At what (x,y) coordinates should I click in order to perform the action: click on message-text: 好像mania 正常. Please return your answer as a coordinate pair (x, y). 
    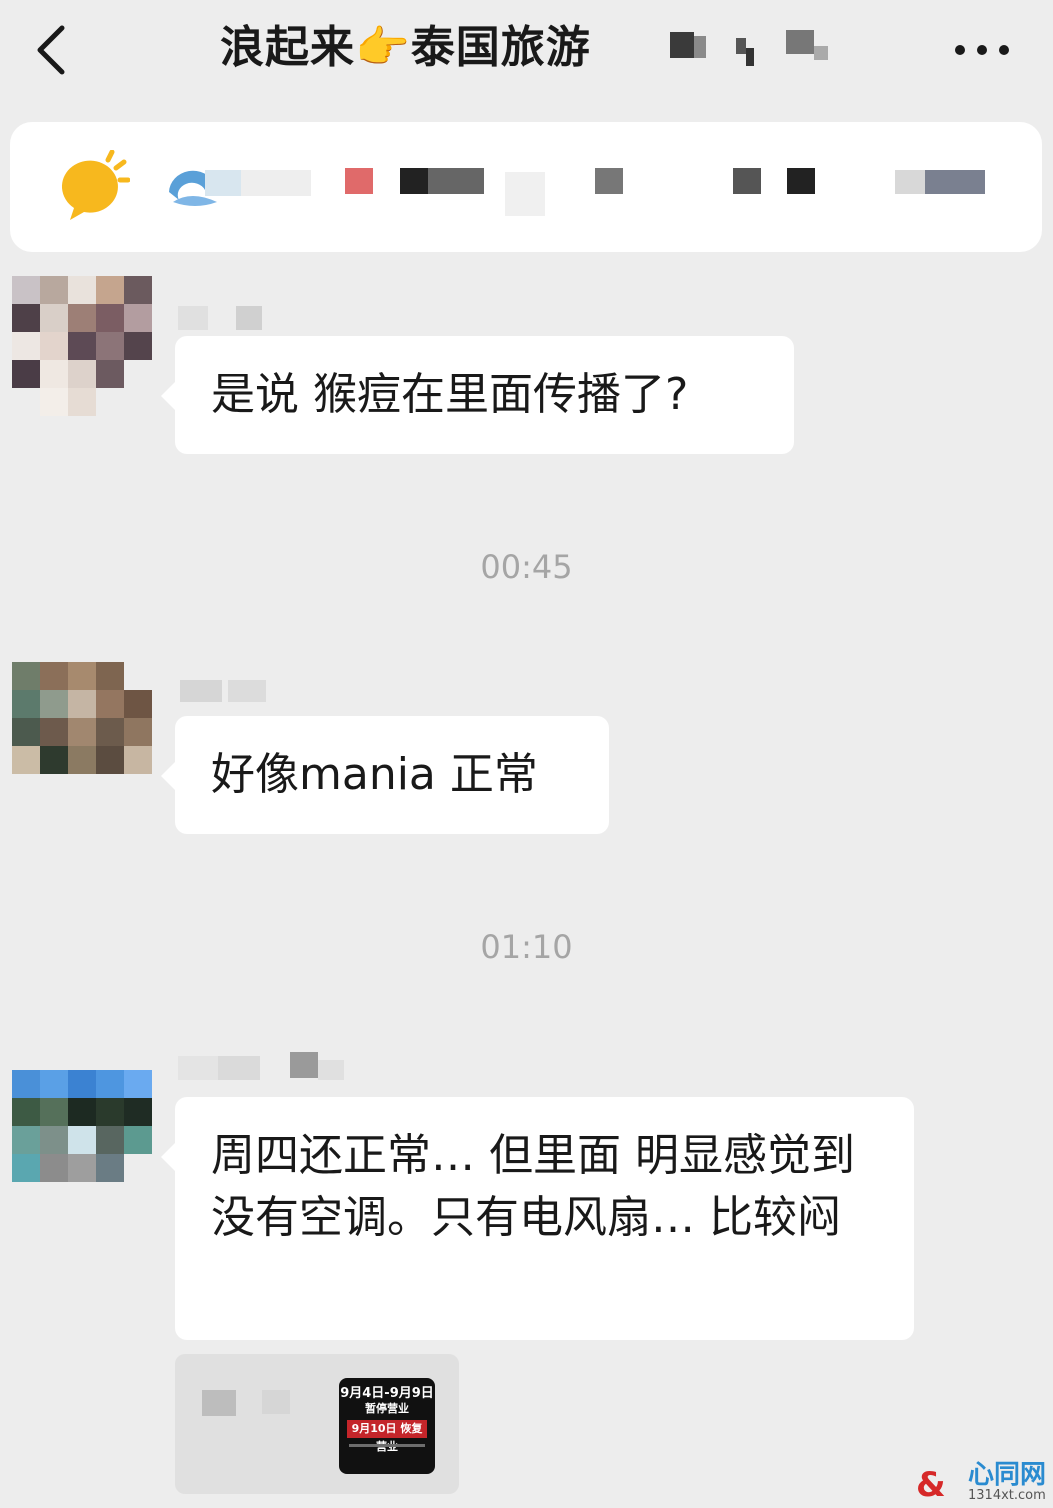
    Looking at the image, I should click on (374, 774).